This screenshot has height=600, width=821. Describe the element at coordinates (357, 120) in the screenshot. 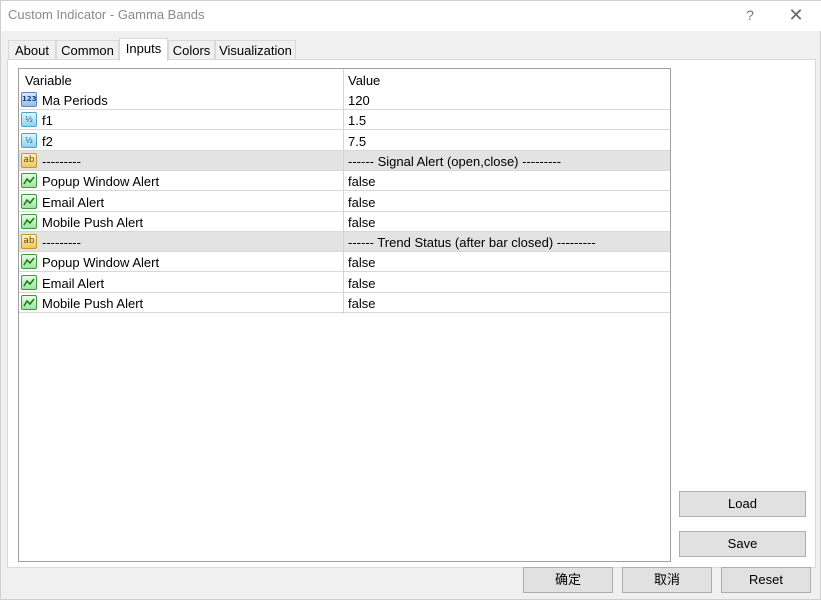

I see `row-value: 1.5` at that location.